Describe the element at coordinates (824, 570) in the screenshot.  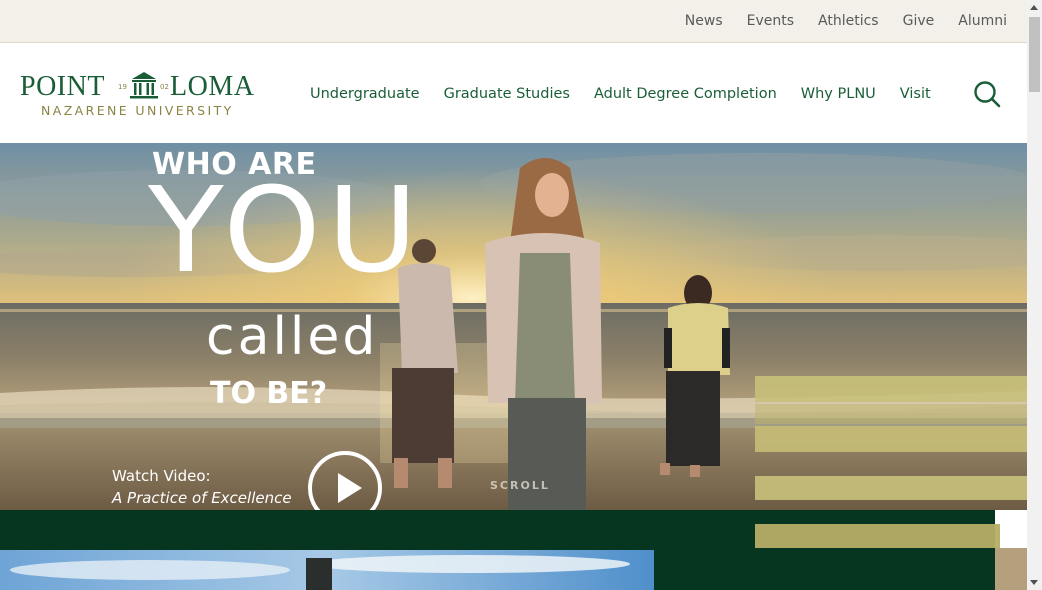
I see `dark-green-panel` at that location.